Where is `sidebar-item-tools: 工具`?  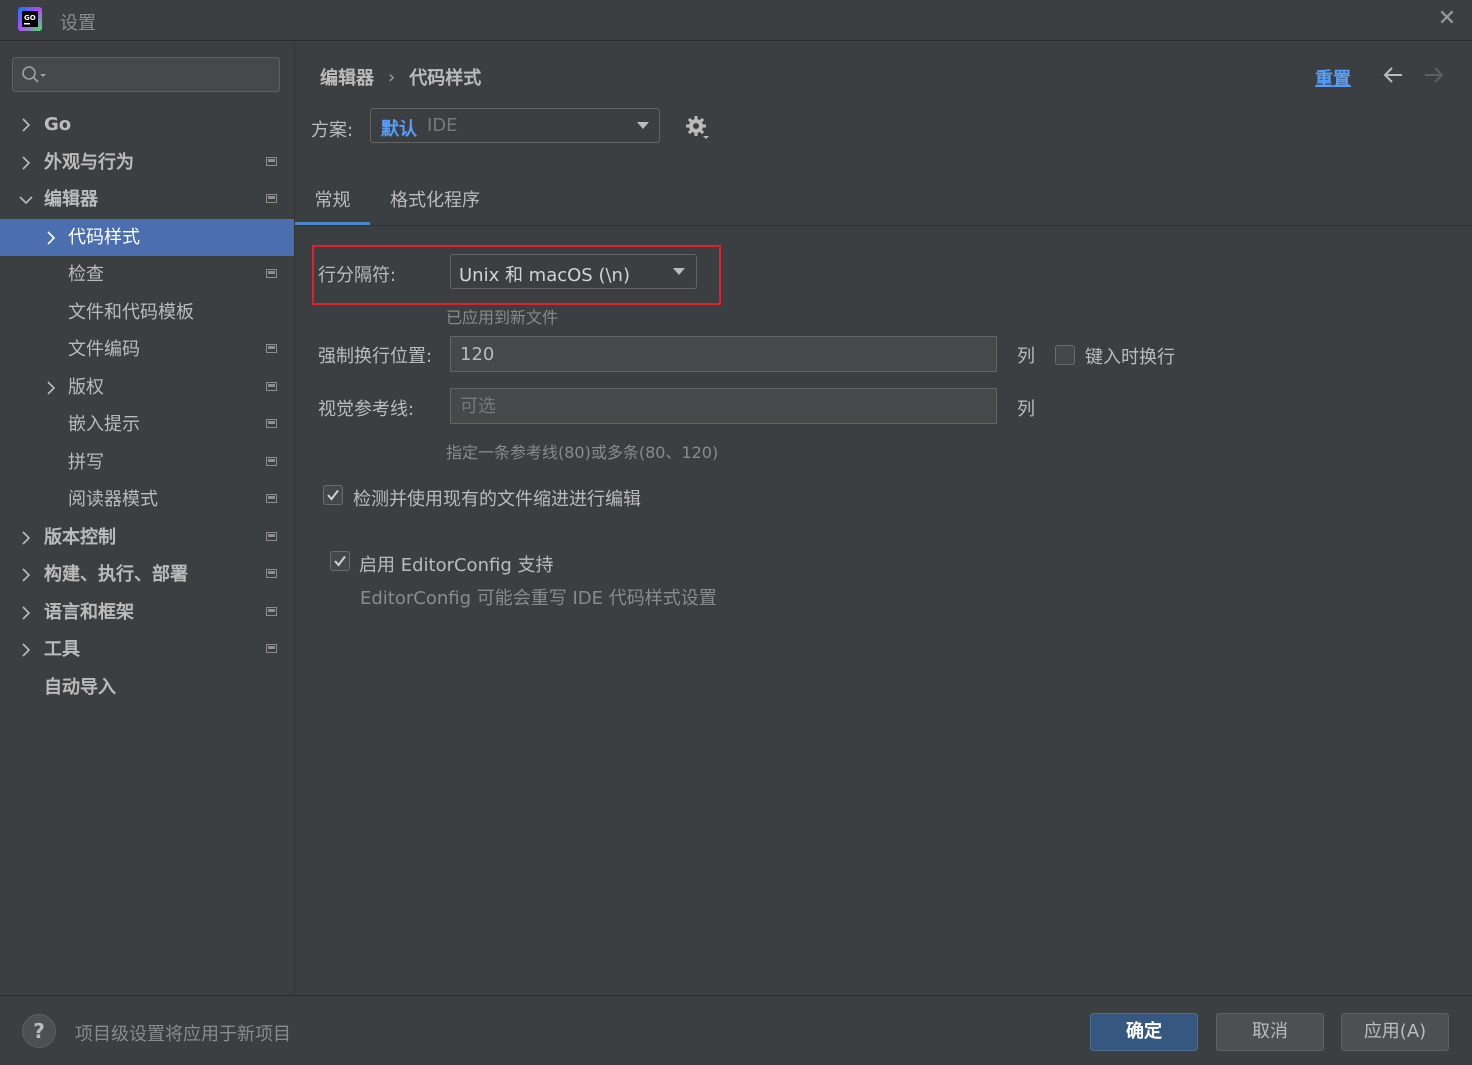 sidebar-item-tools: 工具 is located at coordinates (147, 649).